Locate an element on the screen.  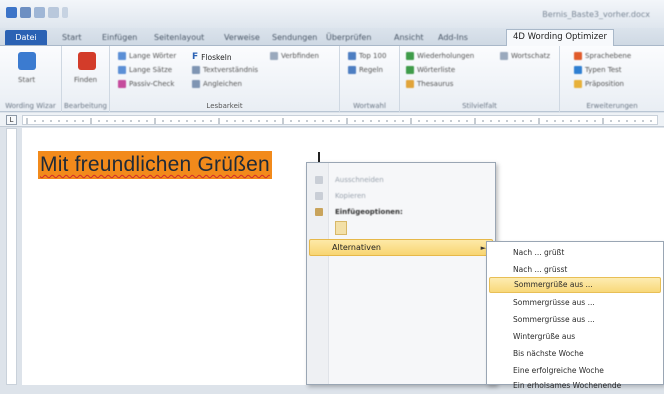
lange-woerter-icon is located at coordinates (122, 56).